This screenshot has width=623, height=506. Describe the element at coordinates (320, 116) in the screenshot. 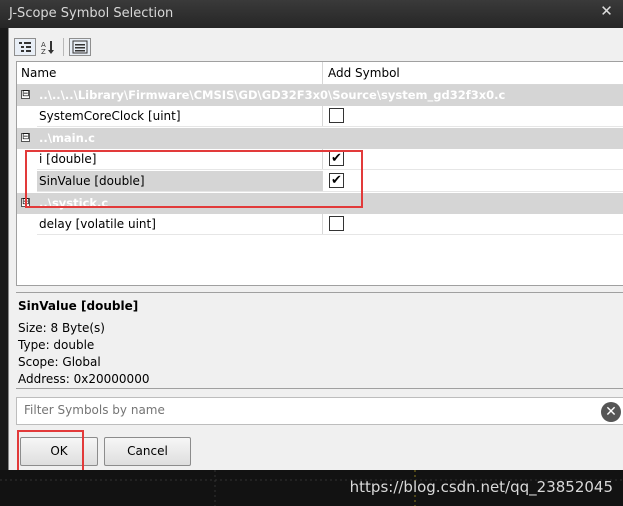

I see `symbol-row: SystemCoreClock [uint]` at that location.